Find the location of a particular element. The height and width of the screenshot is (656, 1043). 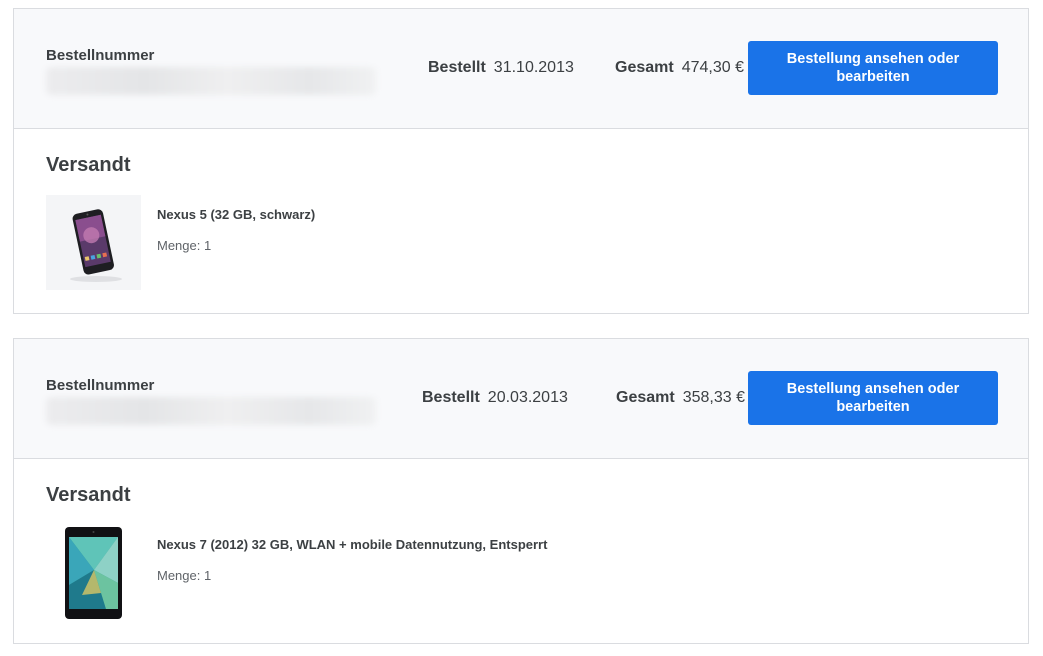

ordered-date-value: 31.10.2013 is located at coordinates (533, 67).